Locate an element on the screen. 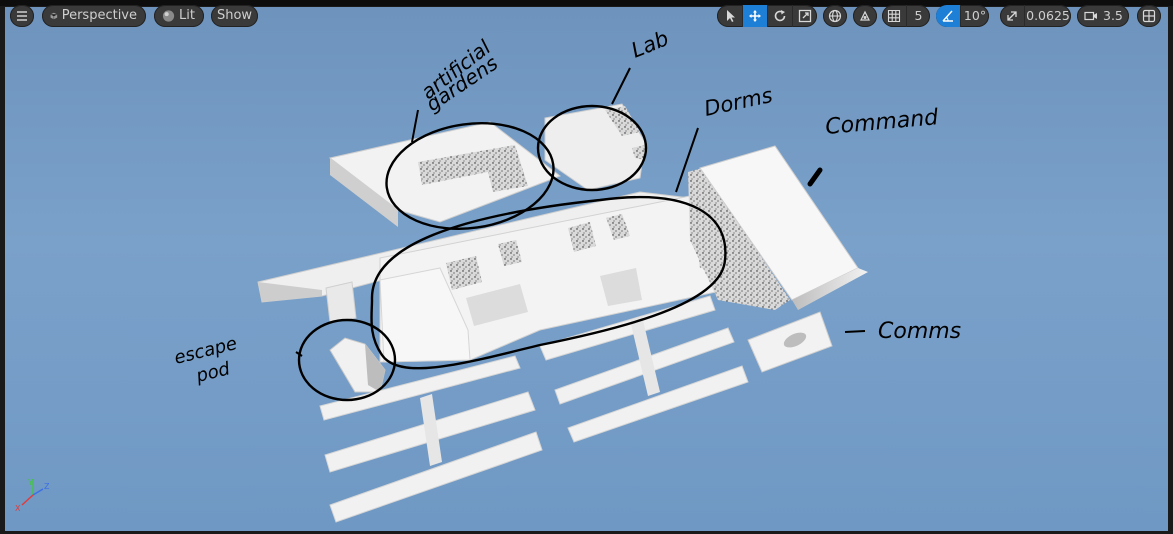 The width and height of the screenshot is (1173, 534). rotation-snap-toggle is located at coordinates (948, 16).